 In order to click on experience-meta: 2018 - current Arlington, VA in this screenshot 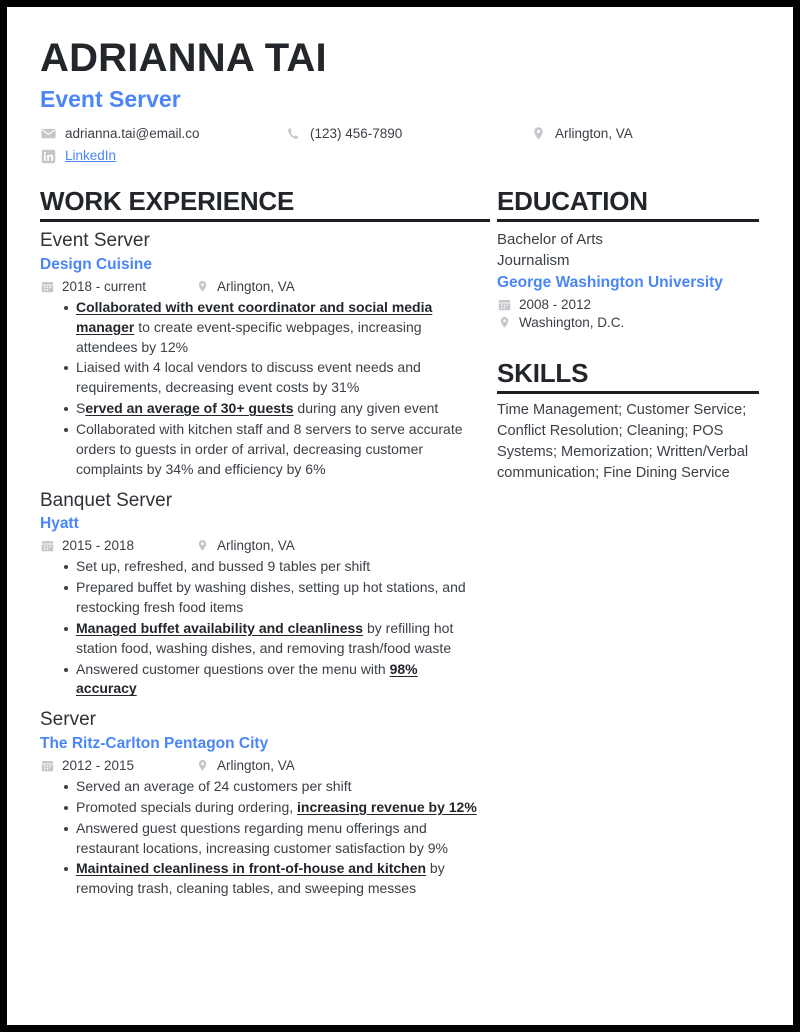, I will do `click(259, 286)`.